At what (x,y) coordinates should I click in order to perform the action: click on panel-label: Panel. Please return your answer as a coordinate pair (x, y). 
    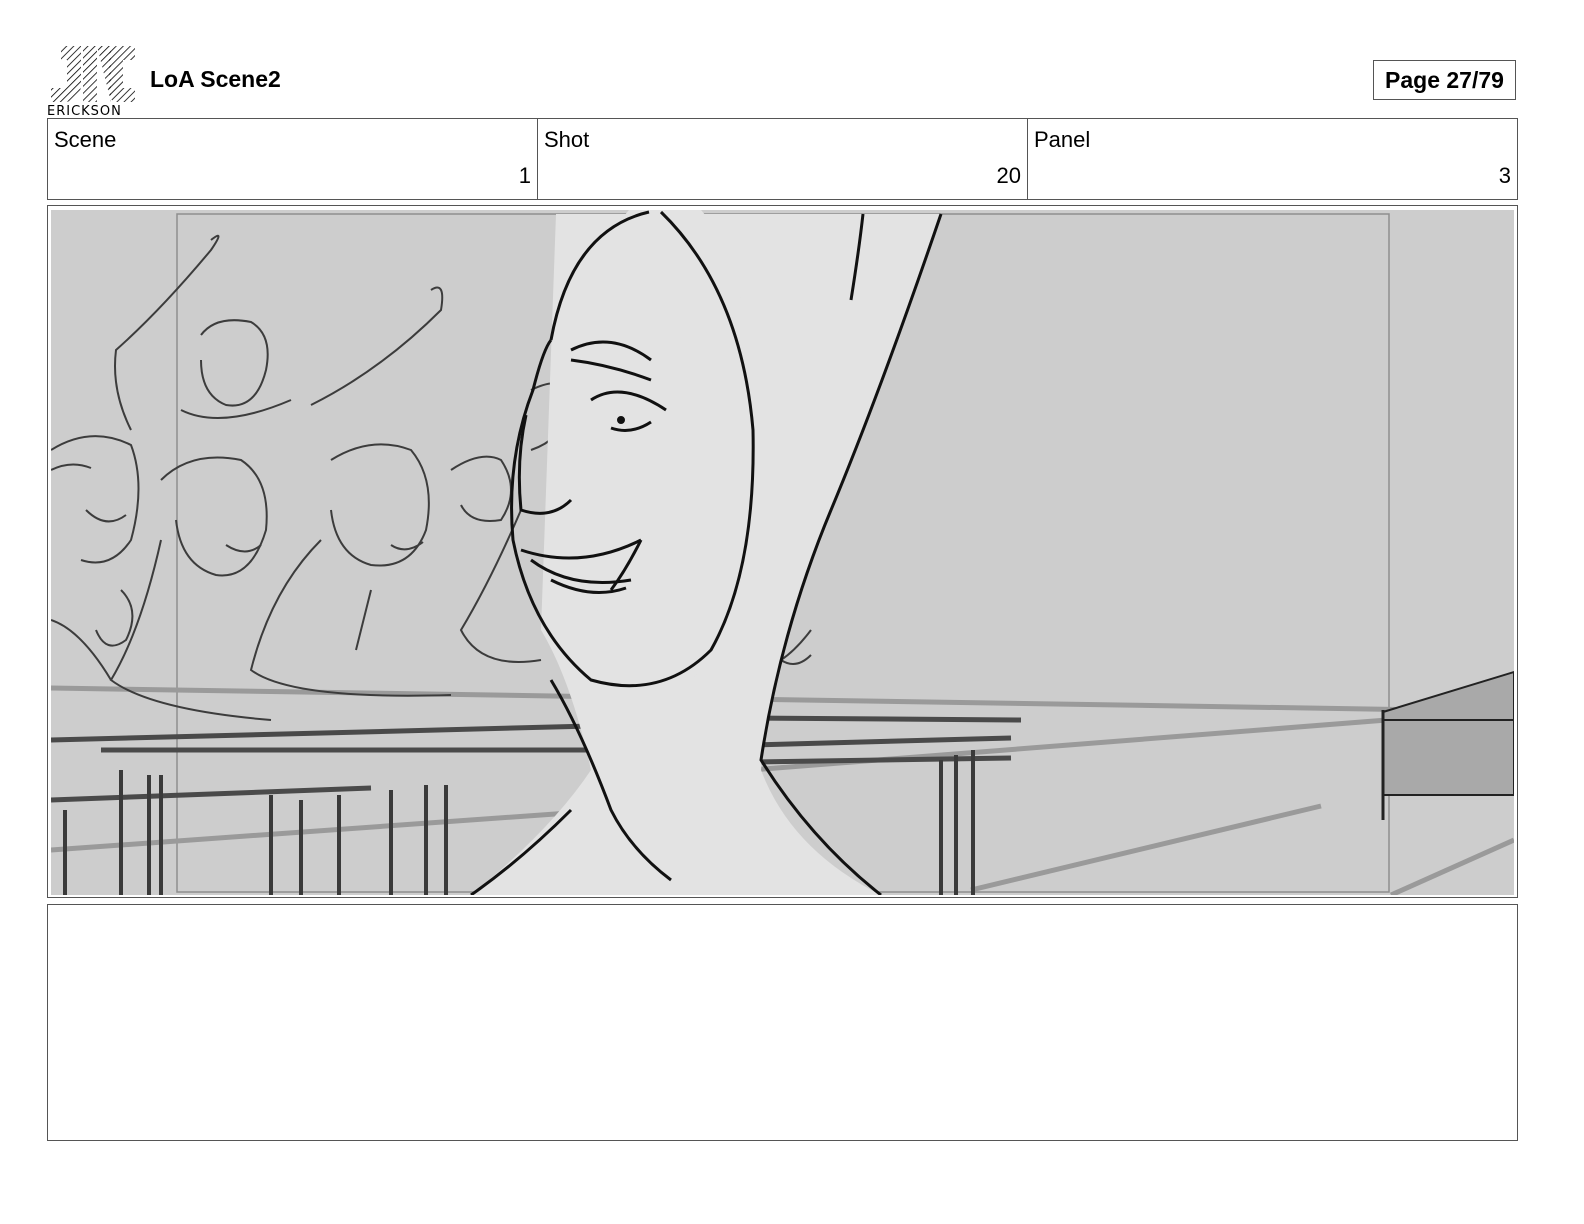
    Looking at the image, I should click on (1062, 139).